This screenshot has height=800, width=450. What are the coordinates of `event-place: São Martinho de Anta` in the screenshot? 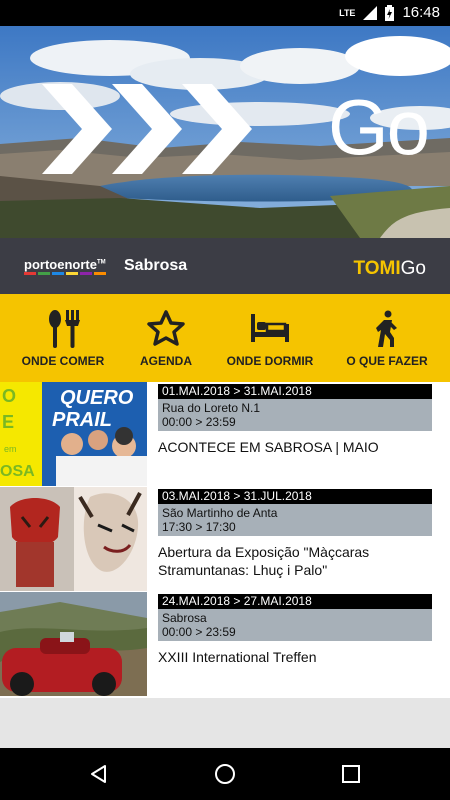 It's located at (220, 513).